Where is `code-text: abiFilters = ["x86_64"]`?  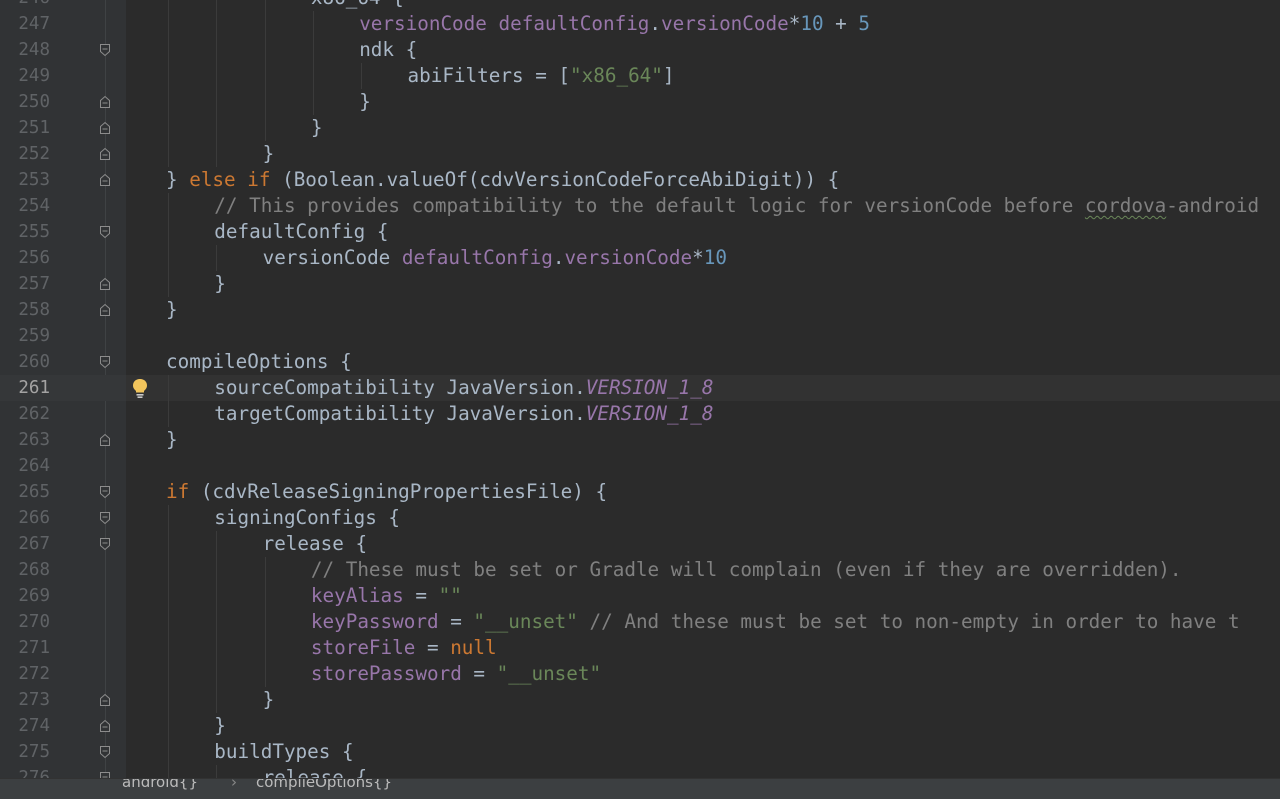
code-text: abiFilters = ["x86_64"] is located at coordinates (541, 76).